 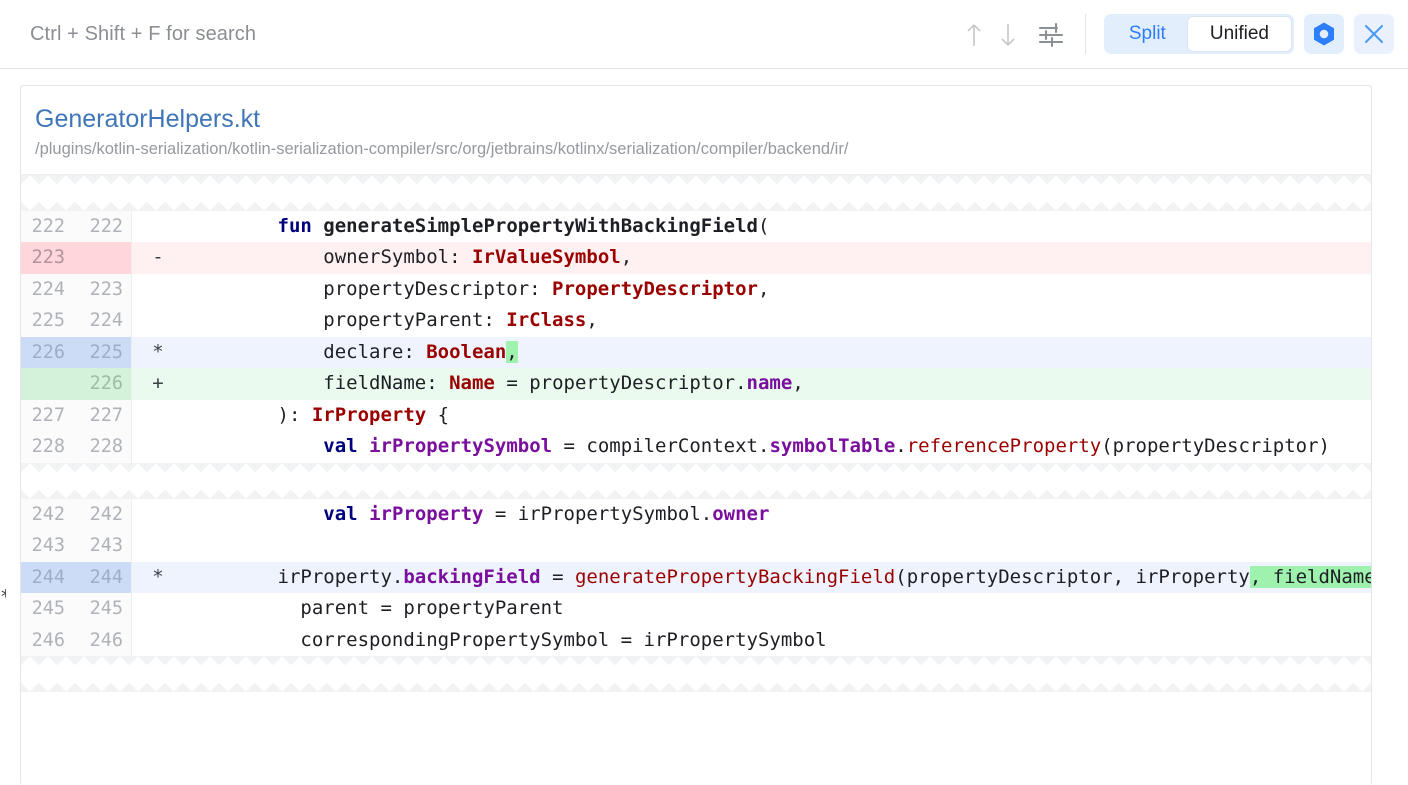 I want to click on code-token: = propertyDescriptor., so click(x=620, y=383).